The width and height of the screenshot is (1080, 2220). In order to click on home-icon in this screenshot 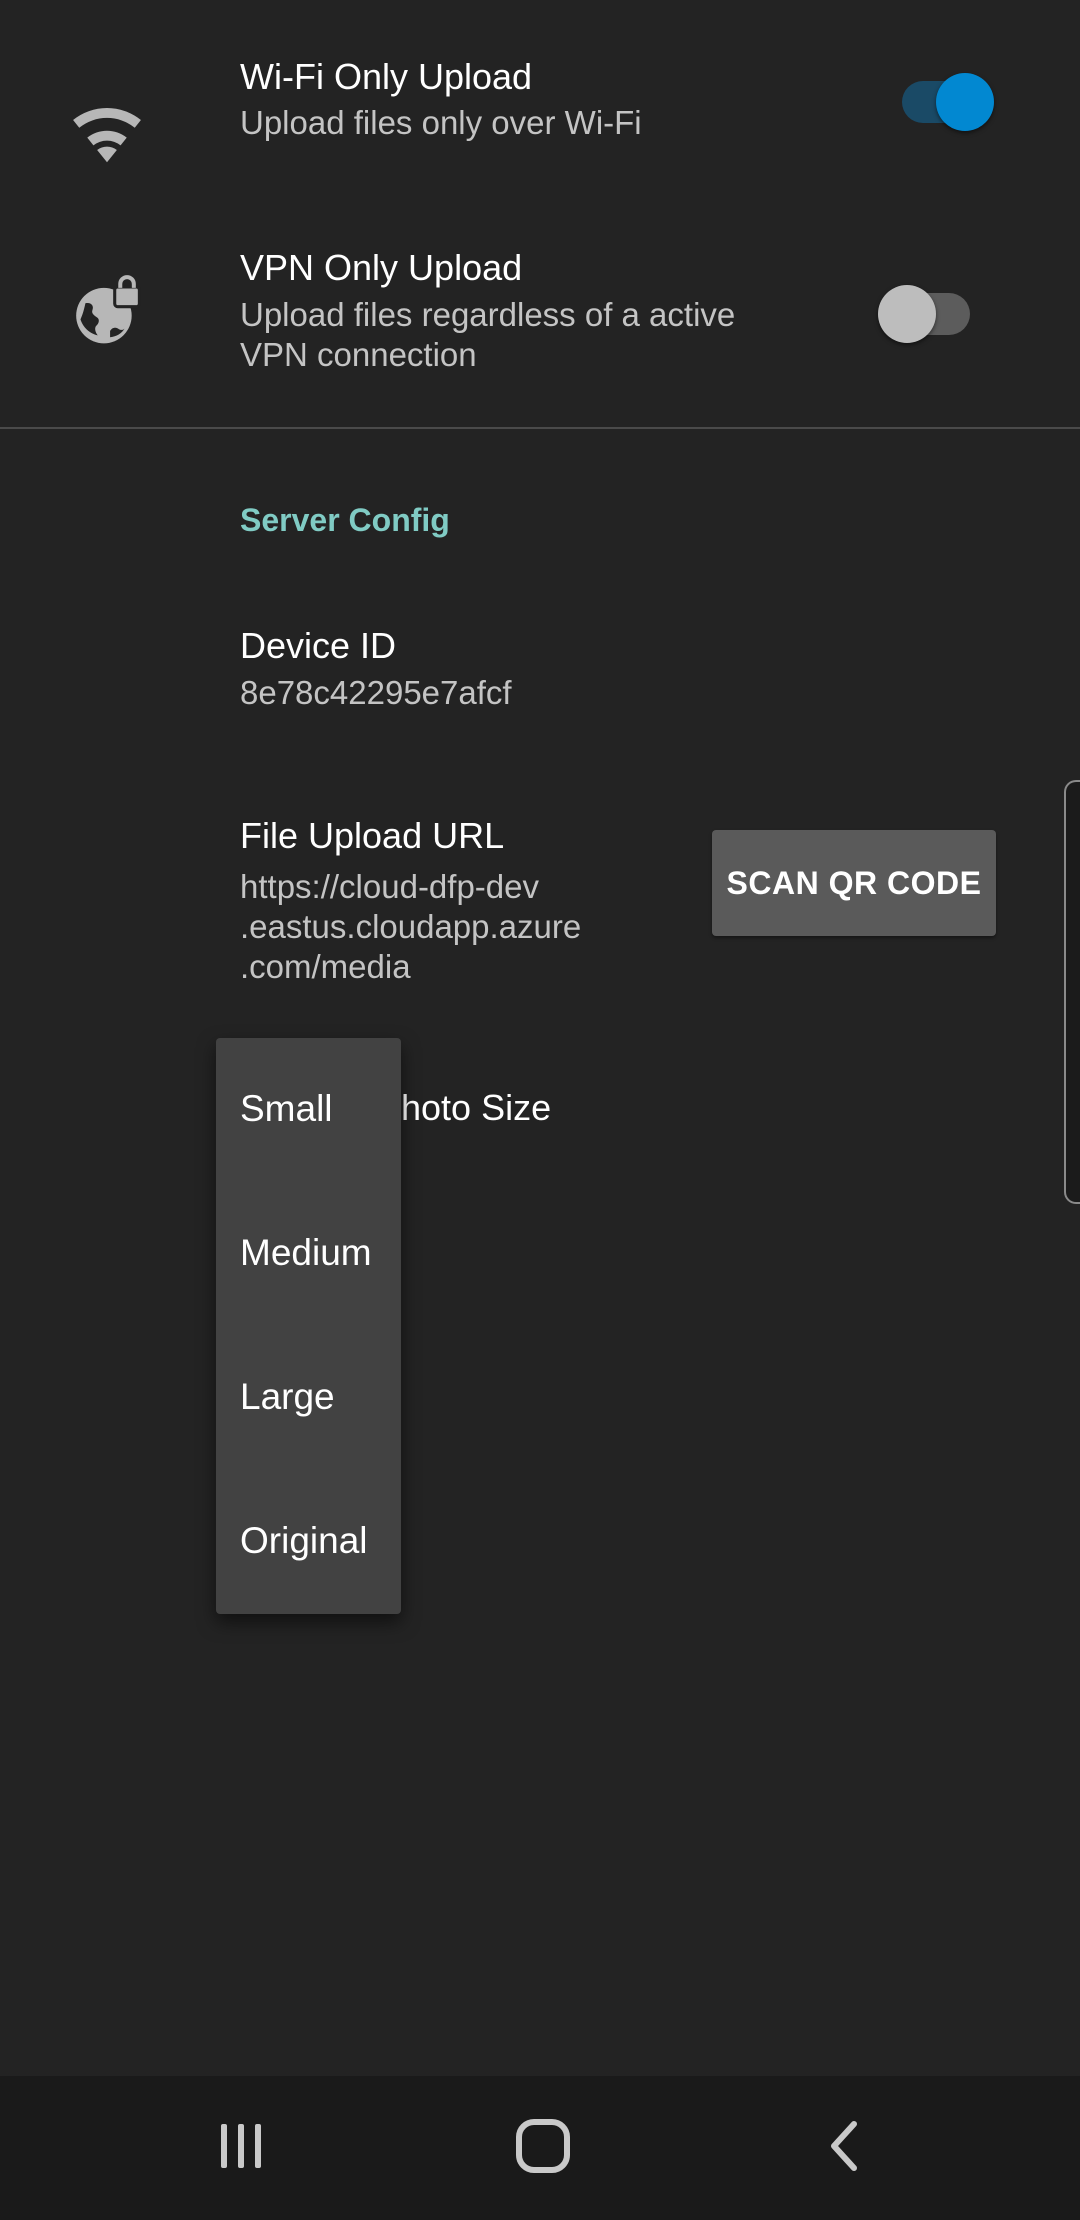, I will do `click(543, 2148)`.